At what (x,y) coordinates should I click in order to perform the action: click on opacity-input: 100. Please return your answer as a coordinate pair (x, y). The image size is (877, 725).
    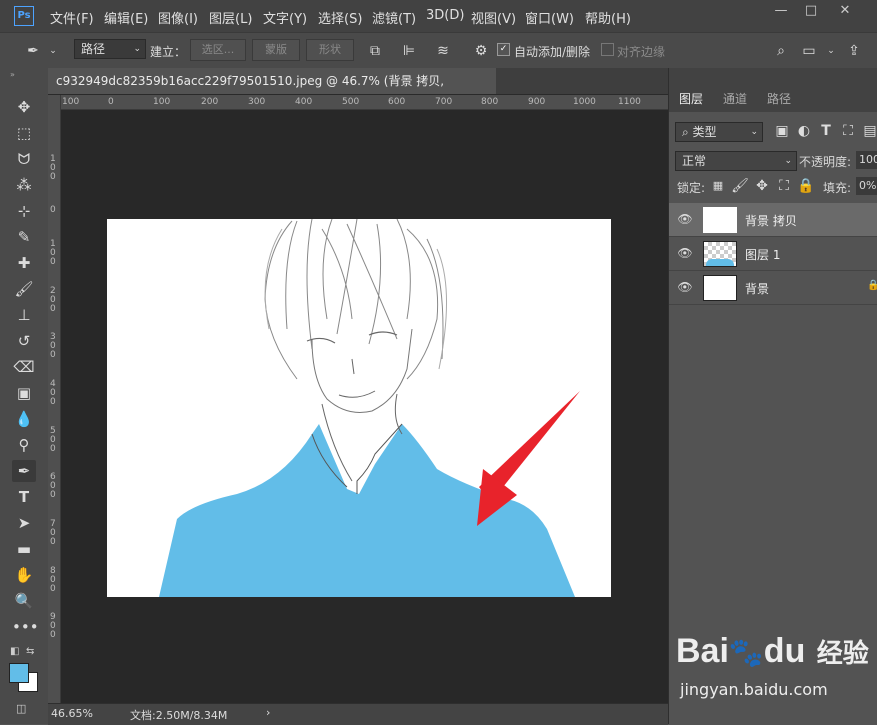
    Looking at the image, I should click on (866, 160).